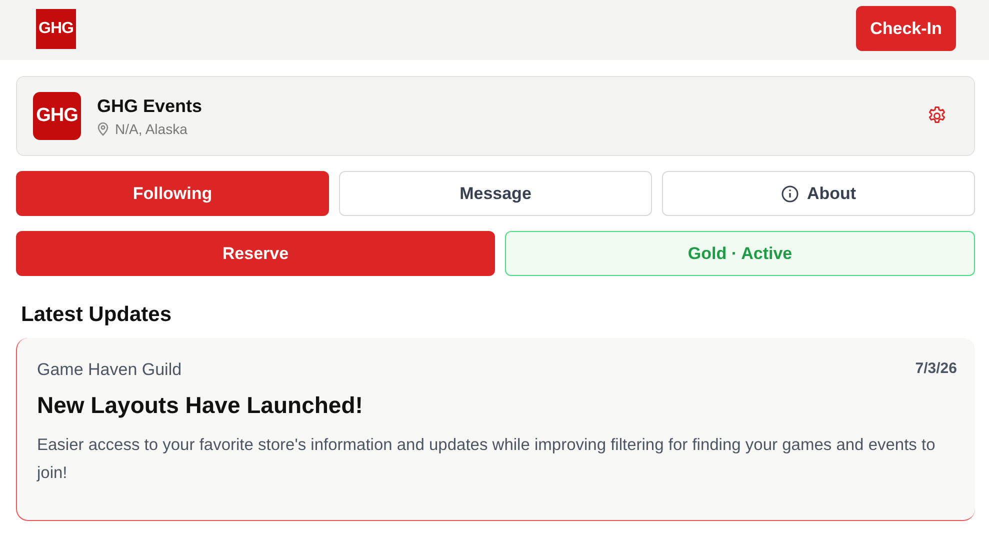 The height and width of the screenshot is (556, 989). What do you see at coordinates (818, 193) in the screenshot?
I see `about-button: About` at bounding box center [818, 193].